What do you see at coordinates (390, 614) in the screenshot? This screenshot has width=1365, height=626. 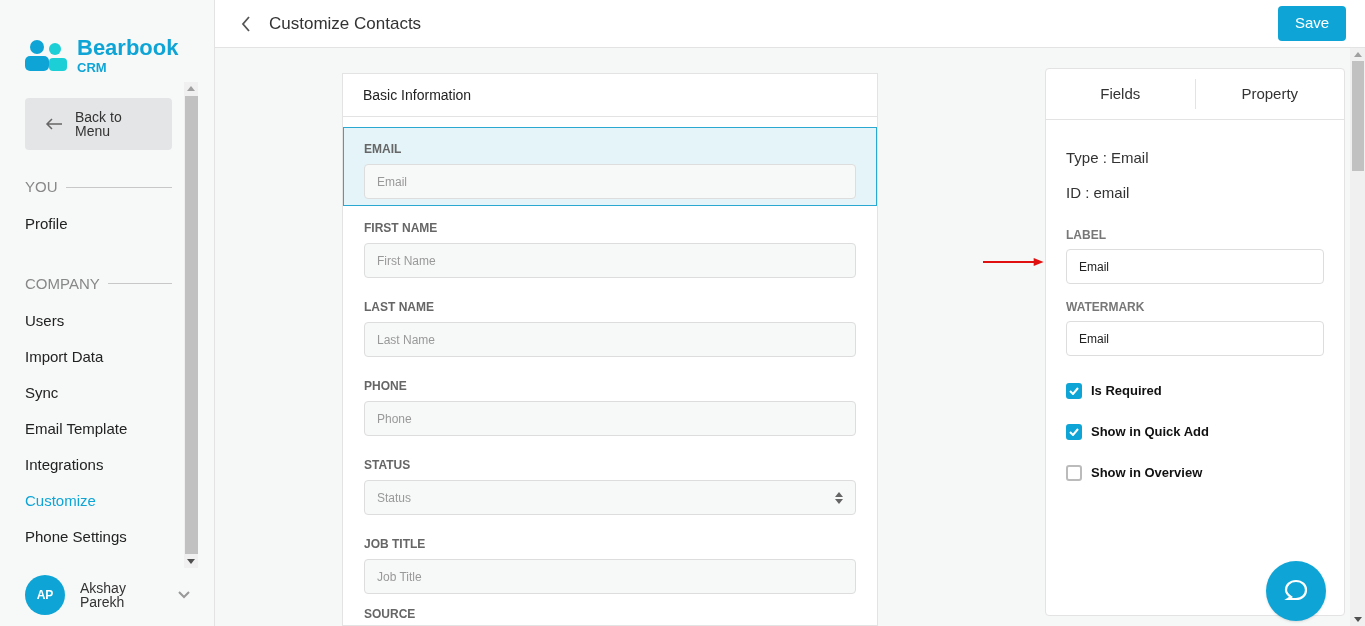 I see `field-label: SOURCE` at bounding box center [390, 614].